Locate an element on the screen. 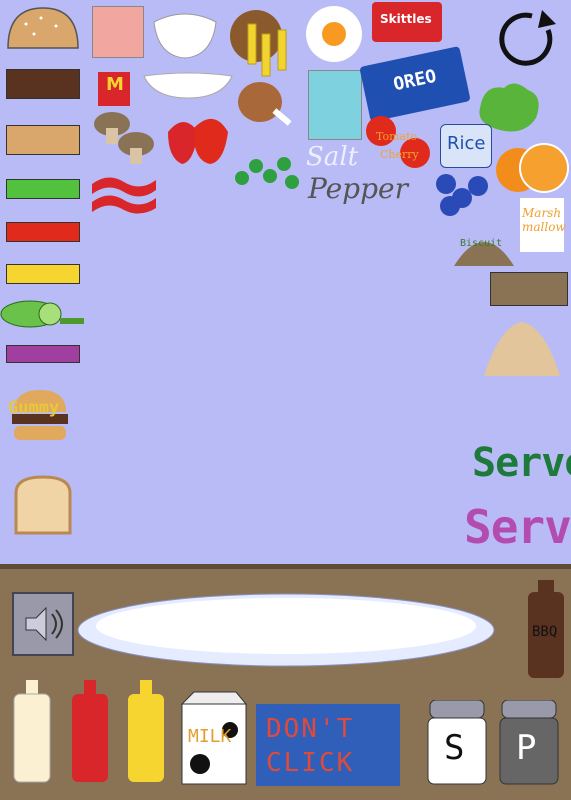  lettuce-bar is located at coordinates (43, 189).